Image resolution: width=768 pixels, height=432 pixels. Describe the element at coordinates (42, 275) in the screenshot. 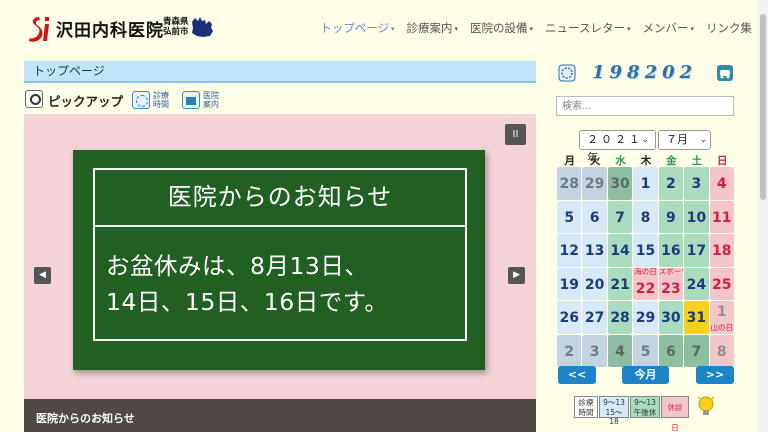

I see `slider-prev-button: ◀` at that location.